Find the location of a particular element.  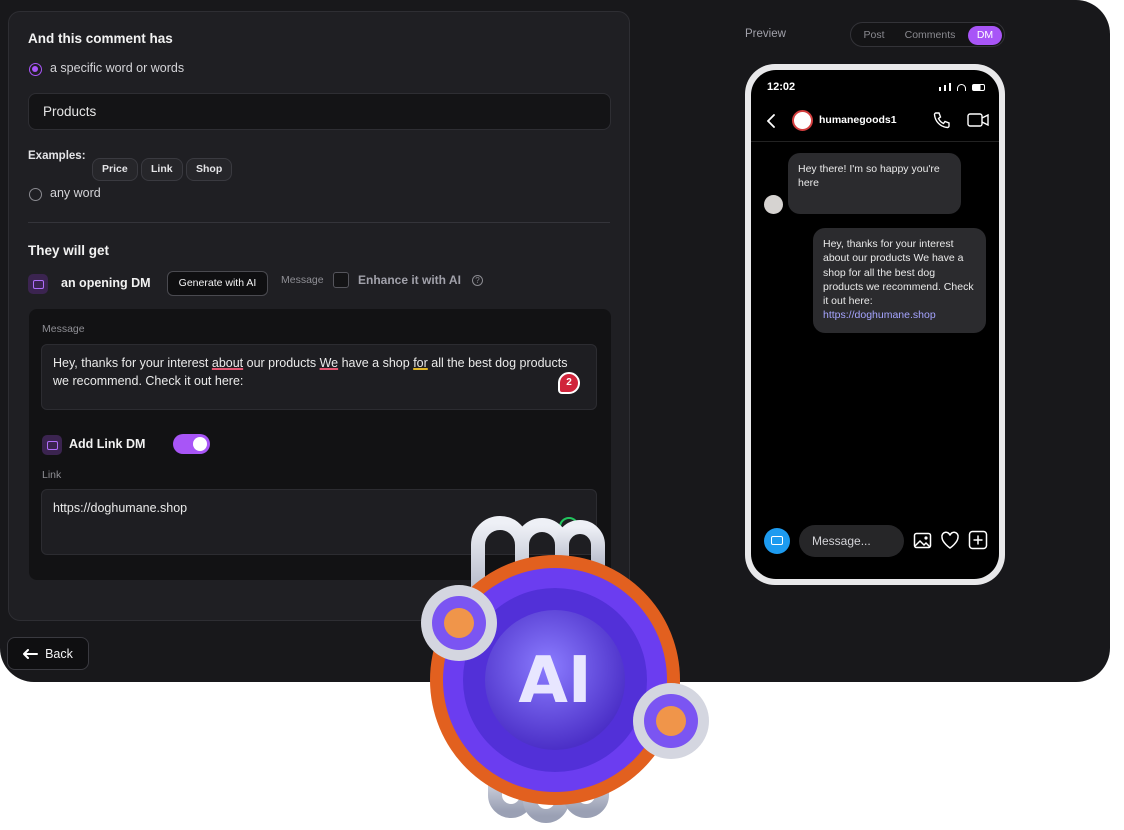

message-text: our products is located at coordinates (281, 363).